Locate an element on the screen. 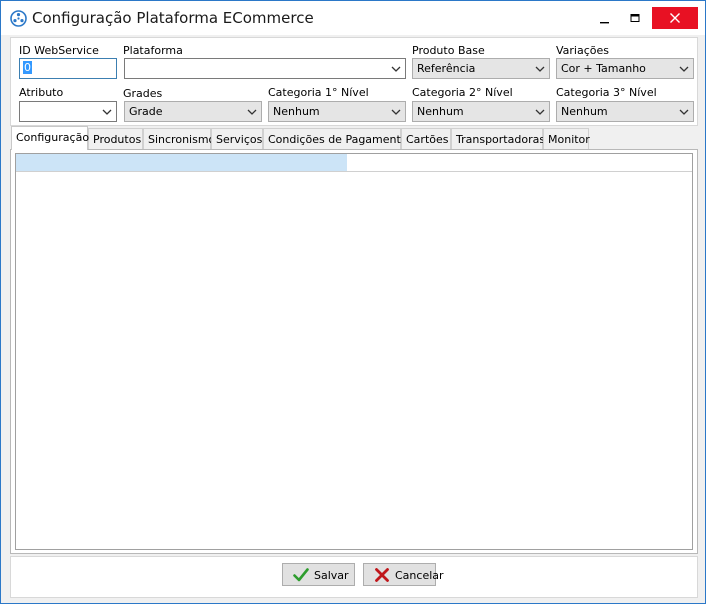 Image resolution: width=706 pixels, height=604 pixels. tab-label: Produtos is located at coordinates (117, 139).